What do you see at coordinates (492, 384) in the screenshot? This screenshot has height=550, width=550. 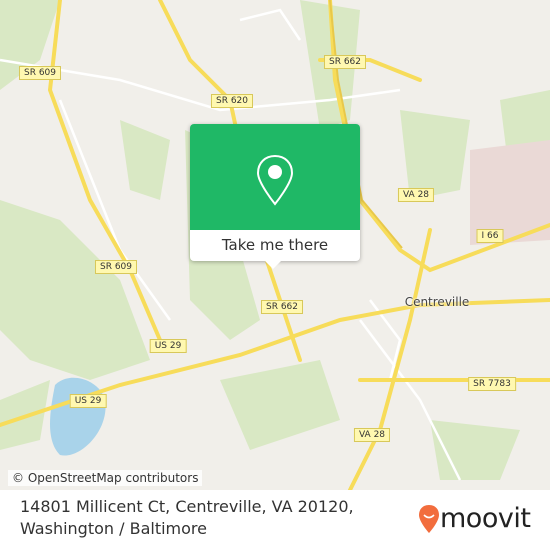 I see `road-label: SR 7783` at bounding box center [492, 384].